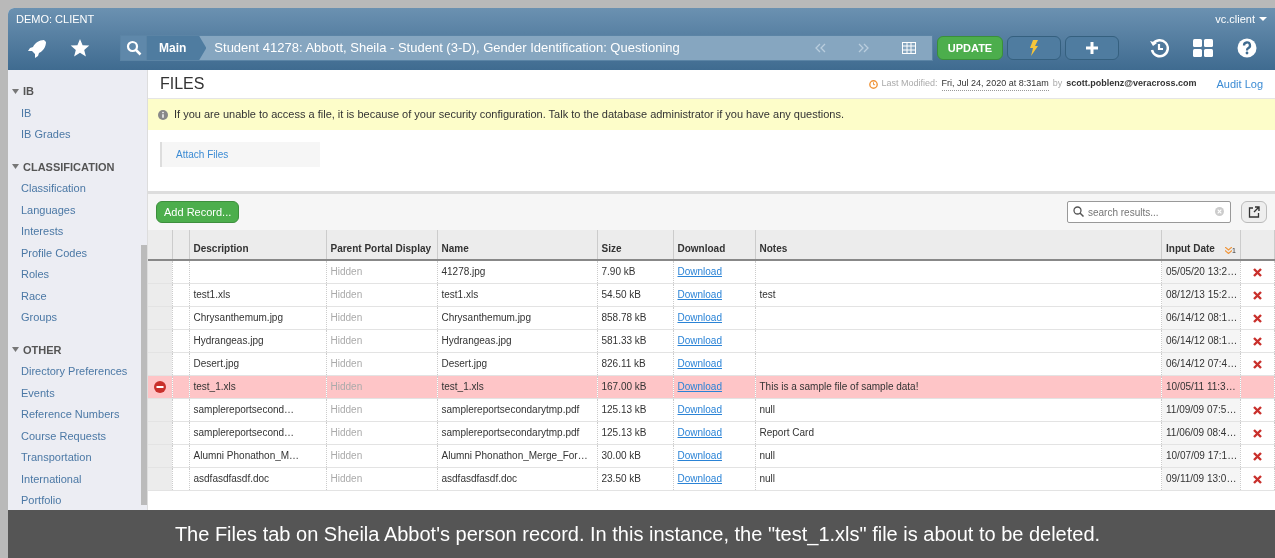 The height and width of the screenshot is (558, 1275). What do you see at coordinates (212, 294) in the screenshot?
I see `table-cell: test1.xls` at bounding box center [212, 294].